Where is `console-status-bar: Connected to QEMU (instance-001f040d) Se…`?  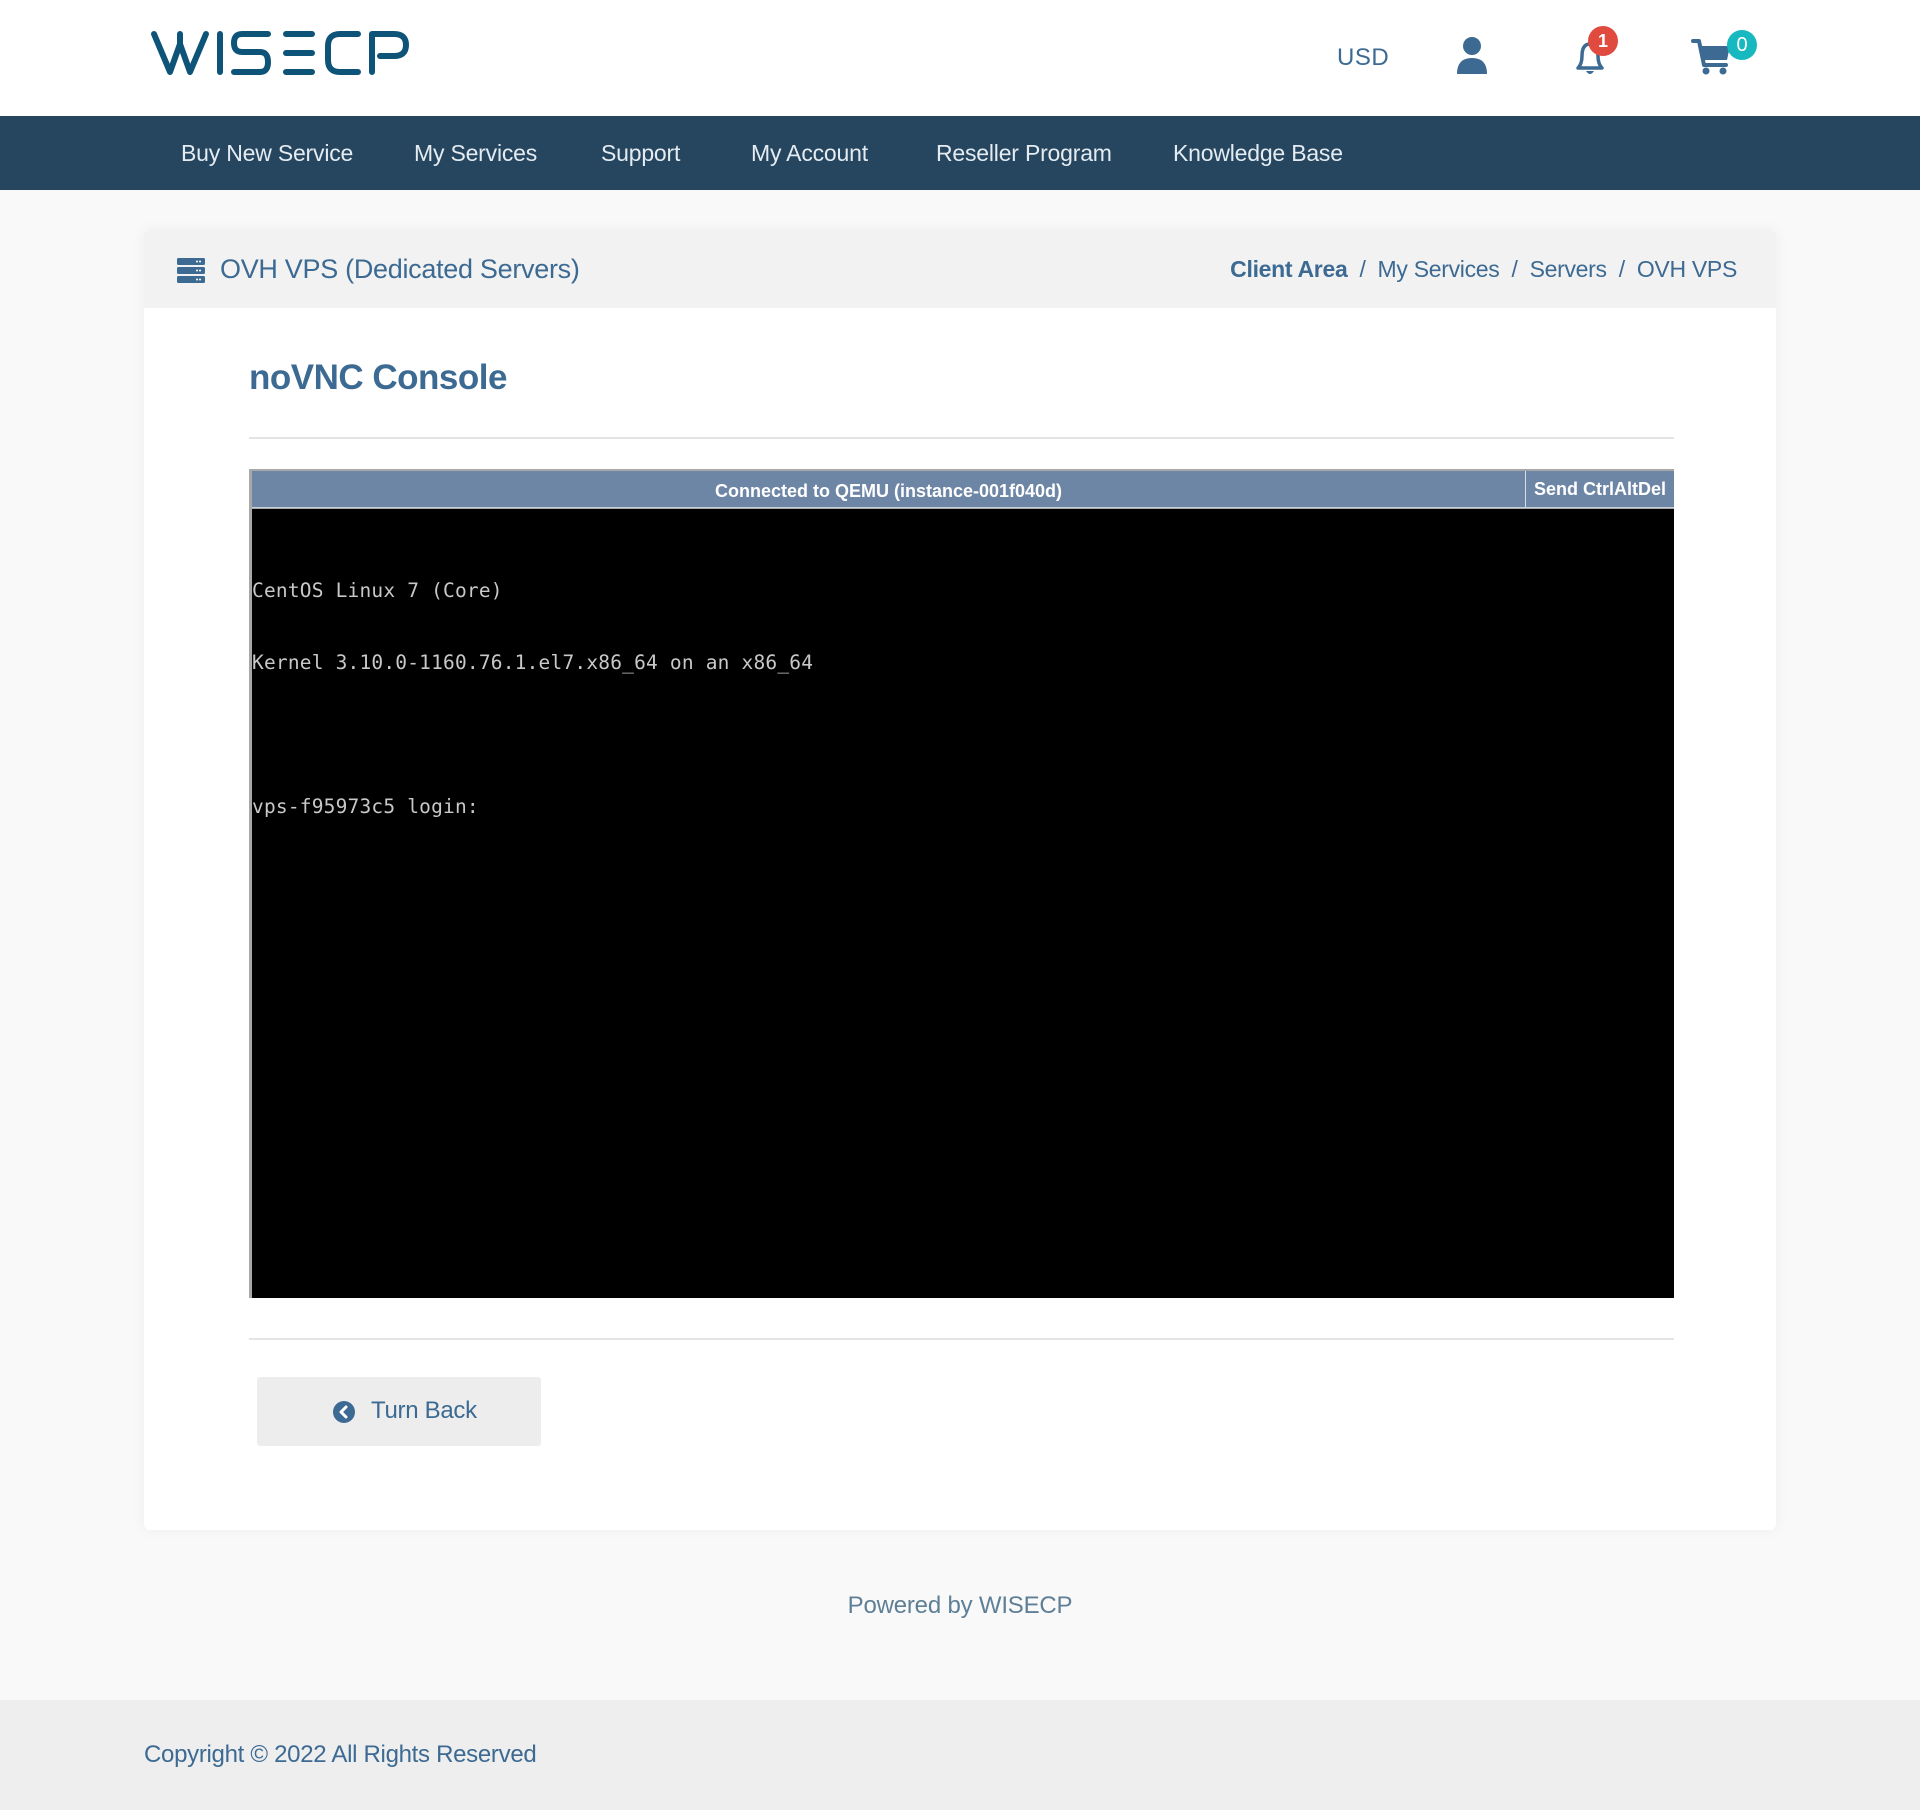
console-status-bar: Connected to QEMU (instance-001f040d) Se… is located at coordinates (963, 489).